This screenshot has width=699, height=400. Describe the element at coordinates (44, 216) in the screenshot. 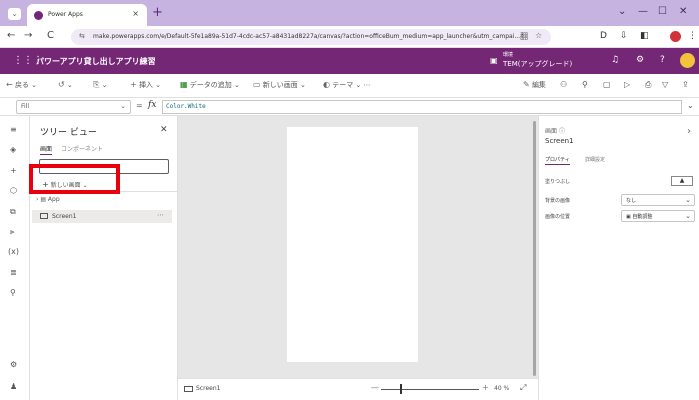

I see `screen-icon` at that location.